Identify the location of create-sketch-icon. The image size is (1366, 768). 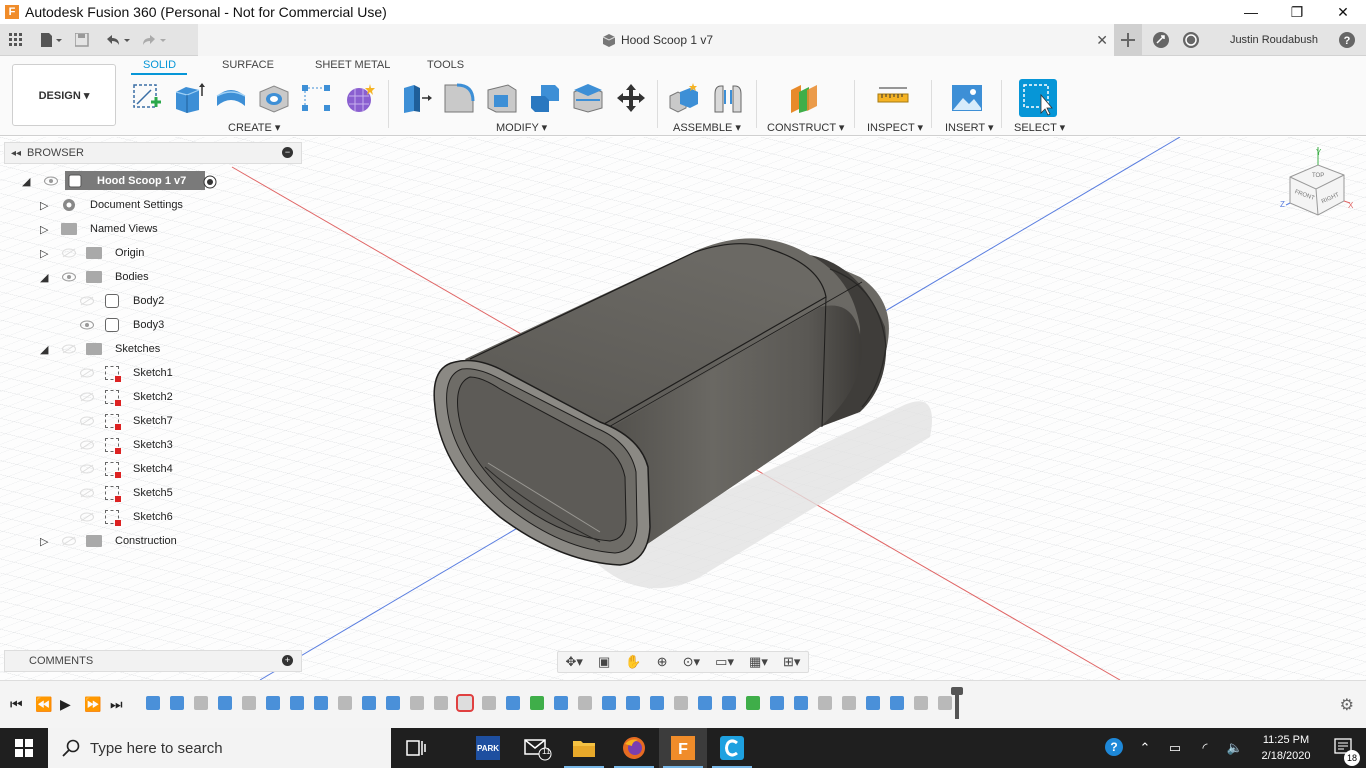
(147, 98).